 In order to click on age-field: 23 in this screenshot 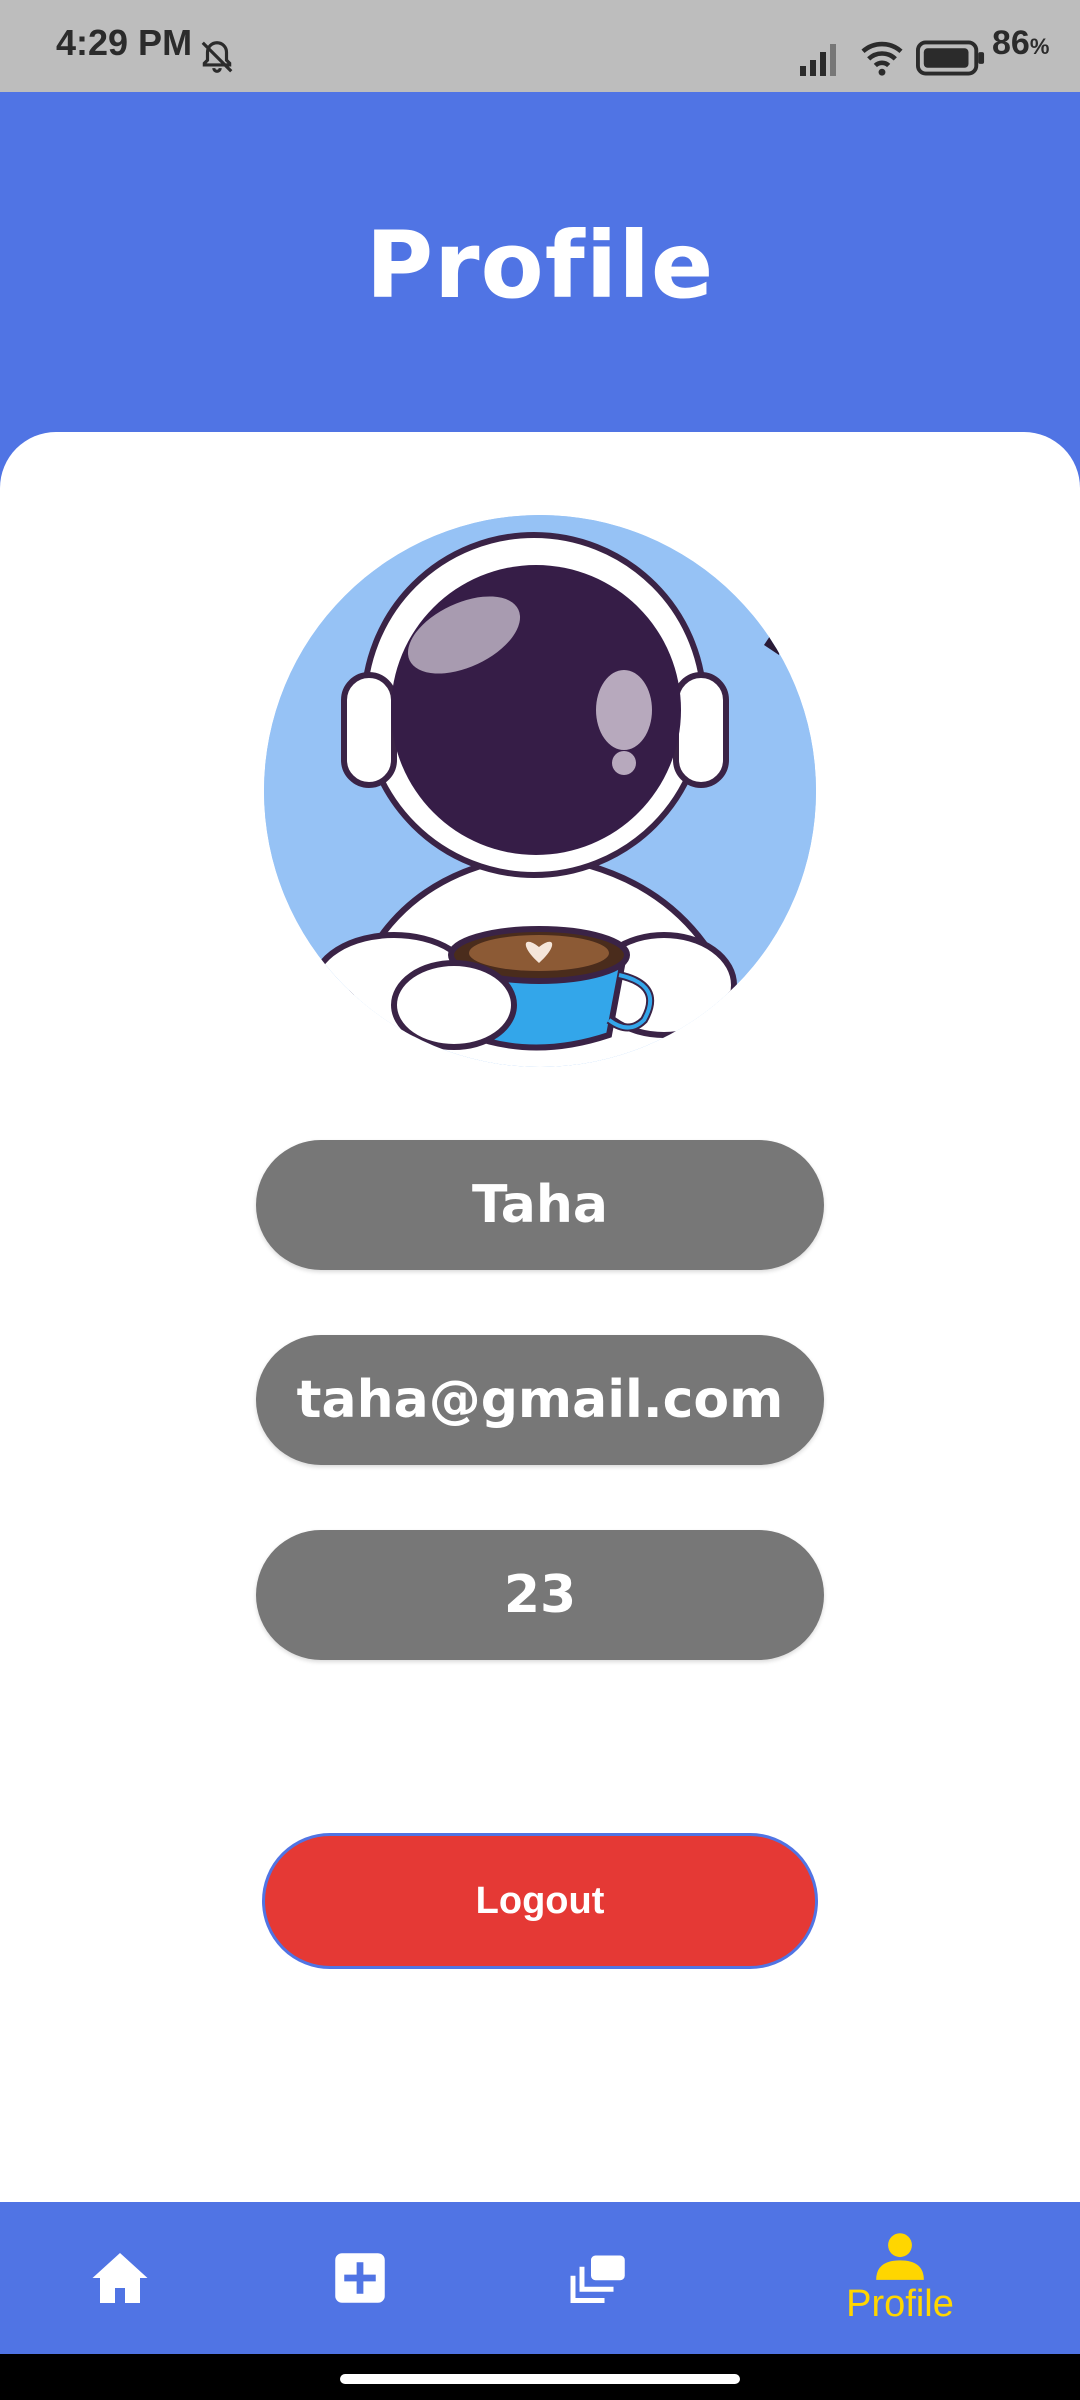, I will do `click(540, 1595)`.